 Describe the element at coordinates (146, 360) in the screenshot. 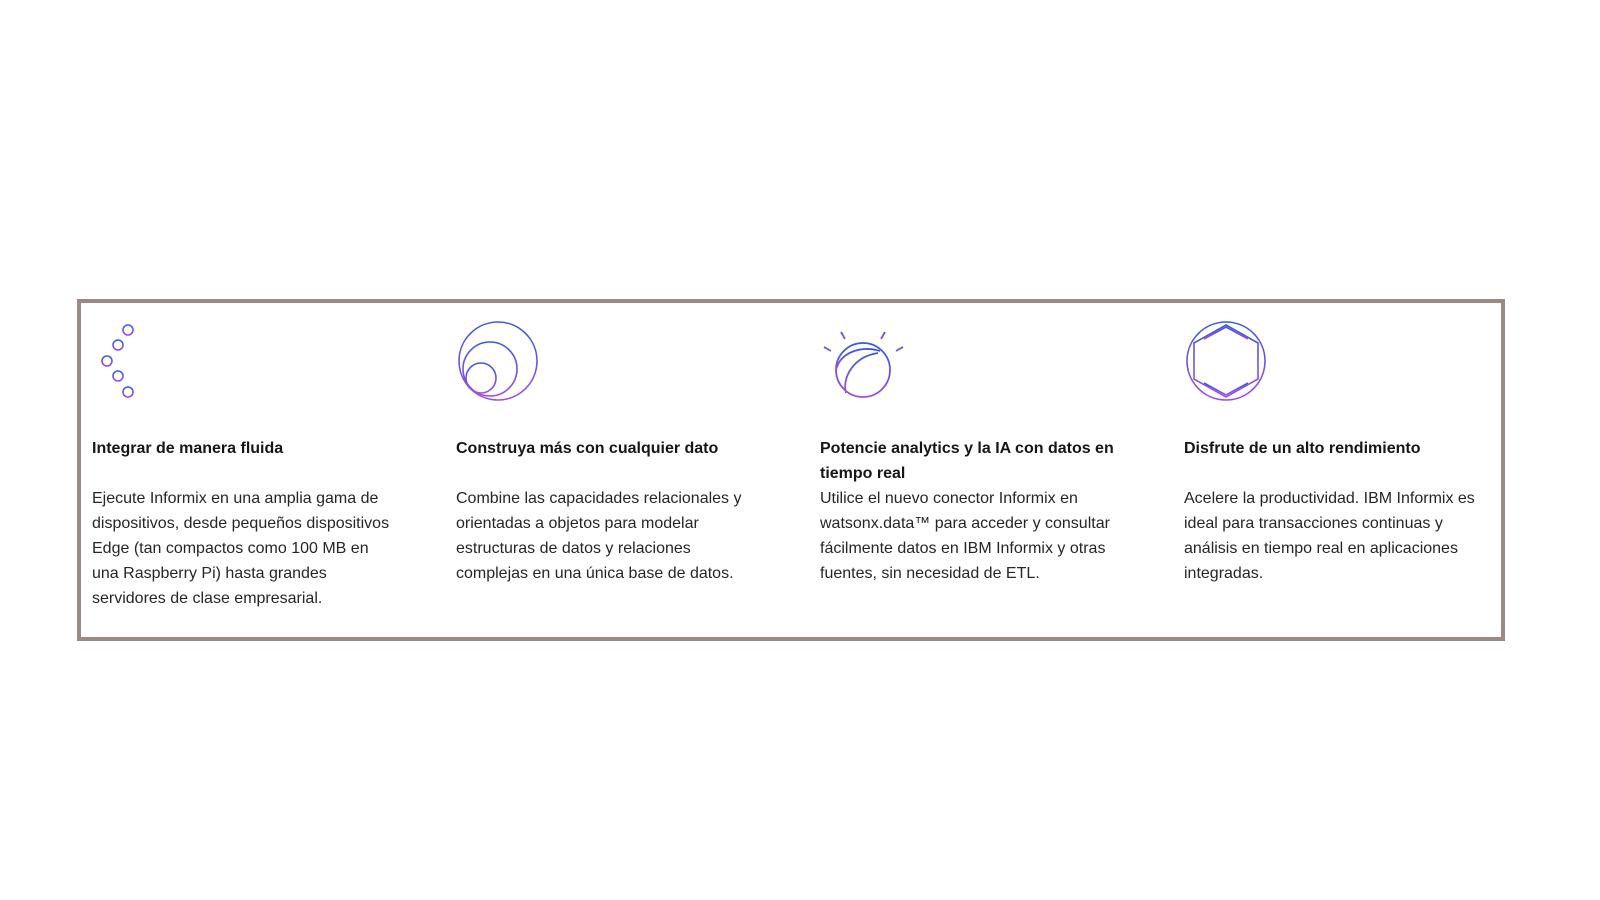

I see `integration-list-icon` at that location.